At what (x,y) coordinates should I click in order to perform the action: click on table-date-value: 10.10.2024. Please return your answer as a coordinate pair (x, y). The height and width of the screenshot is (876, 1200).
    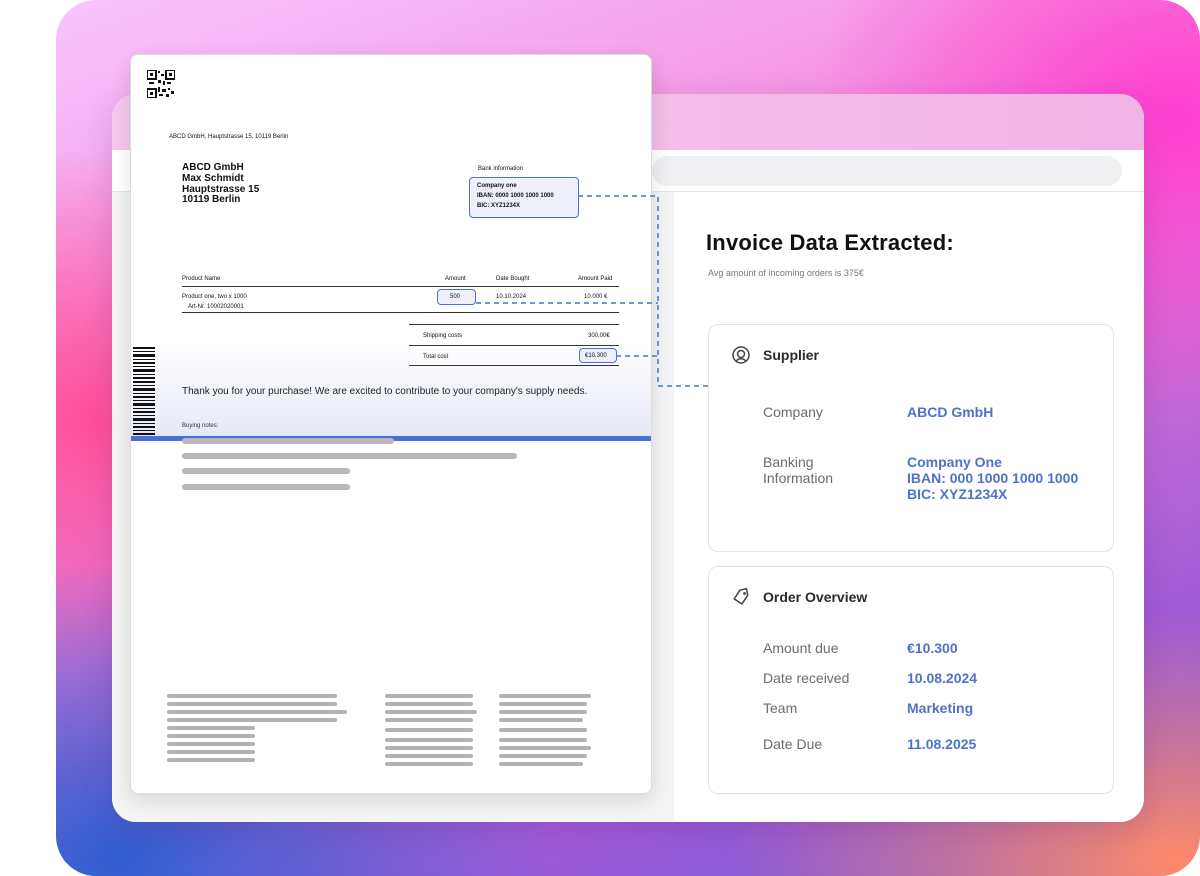
    Looking at the image, I should click on (511, 297).